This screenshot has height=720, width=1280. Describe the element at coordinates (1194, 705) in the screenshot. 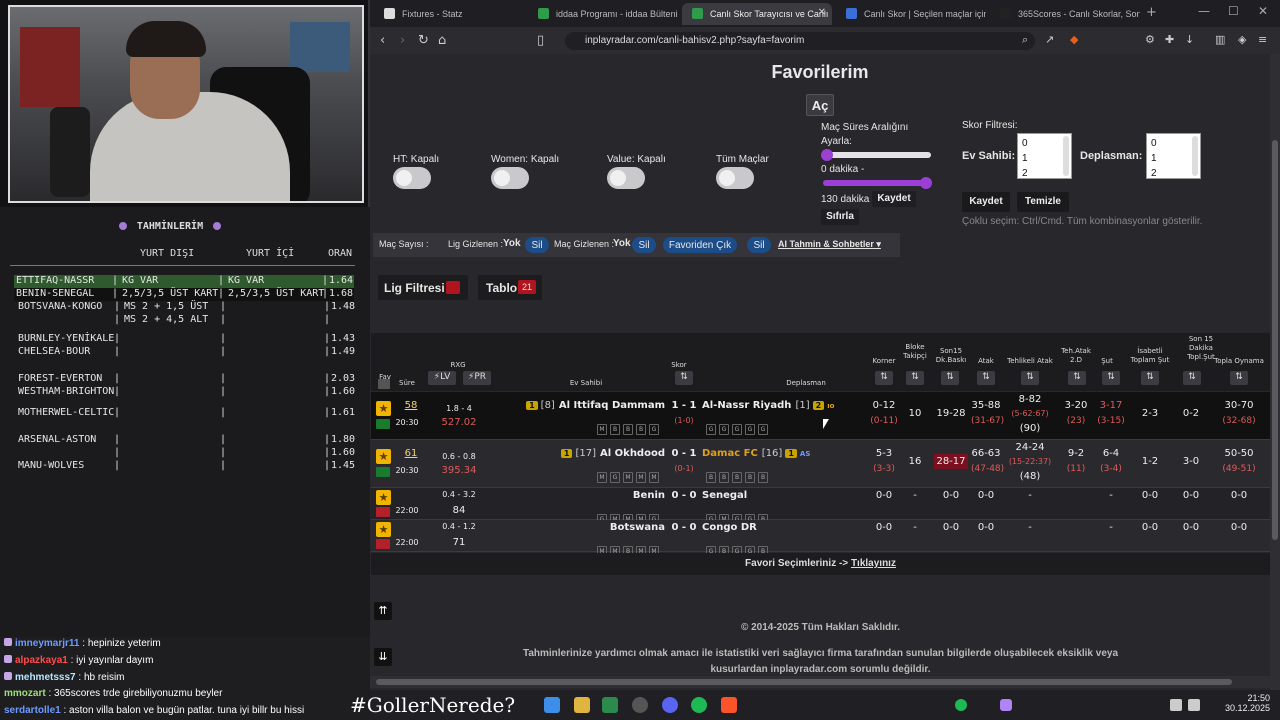

I see `volume-icon` at that location.